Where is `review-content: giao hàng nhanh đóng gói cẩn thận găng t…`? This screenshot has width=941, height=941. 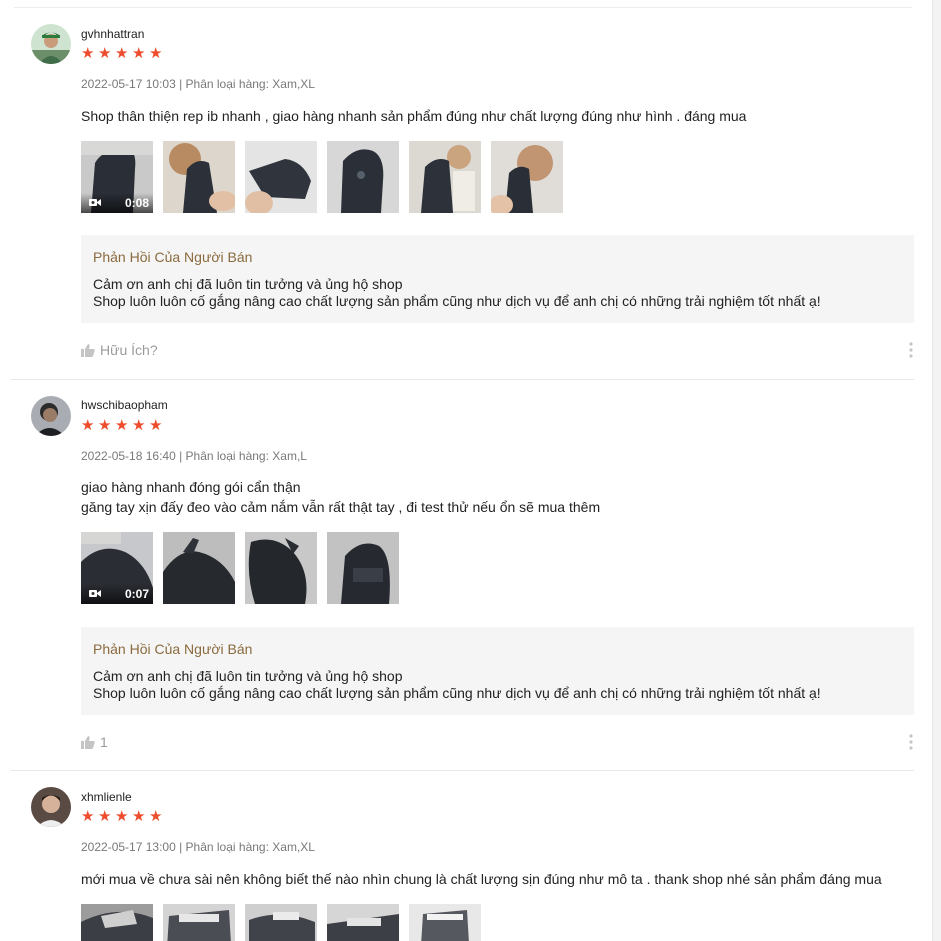
review-content: giao hàng nhanh đóng gói cẩn thận găng t… is located at coordinates (340, 497).